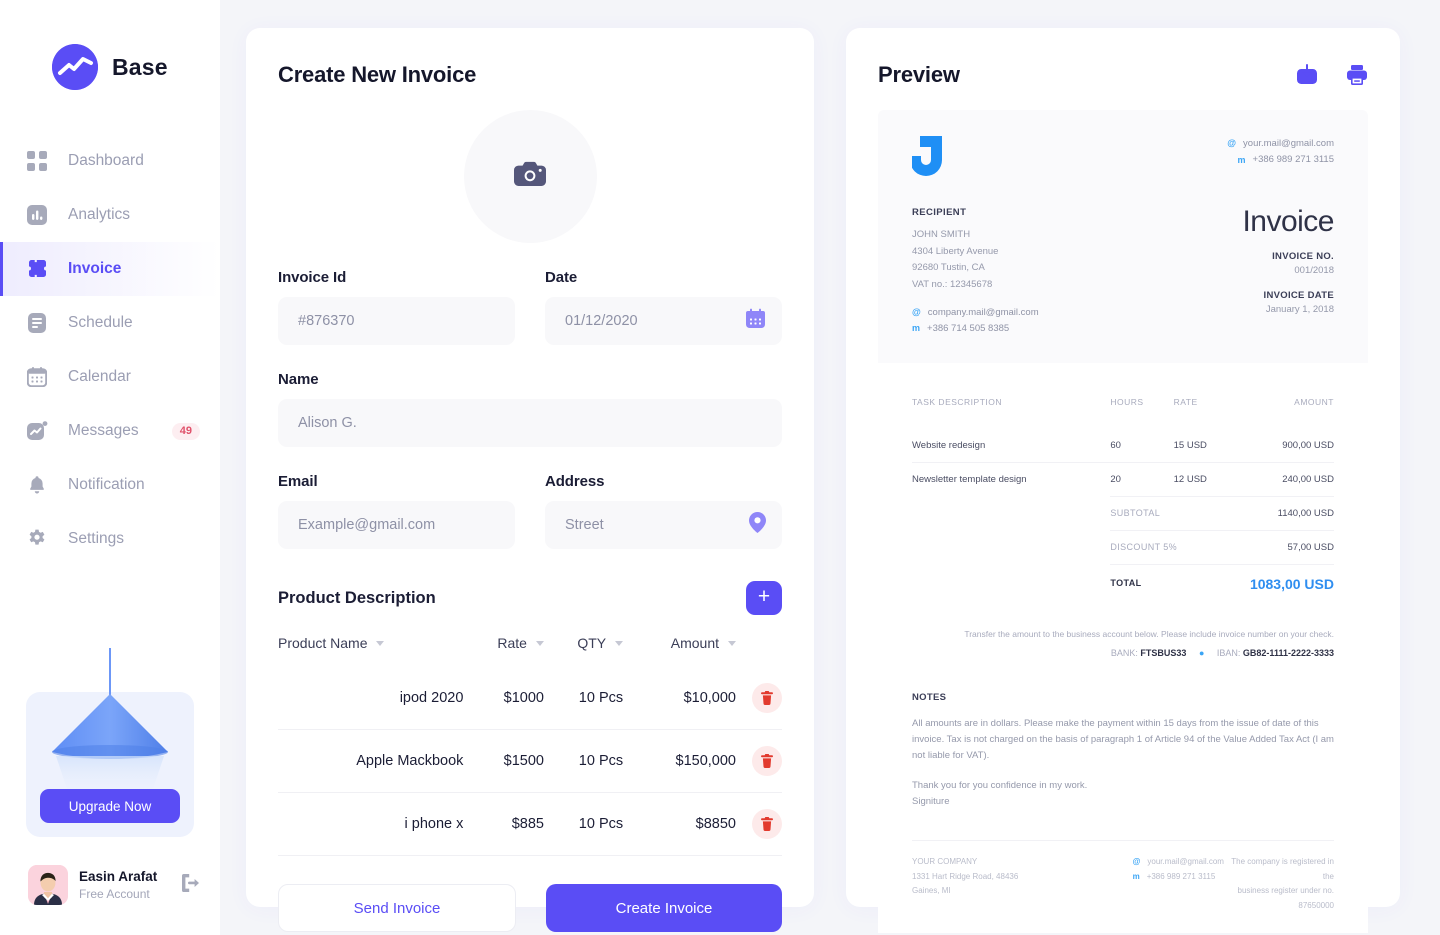 The height and width of the screenshot is (935, 1440). I want to click on column-qty: QTY, so click(584, 648).